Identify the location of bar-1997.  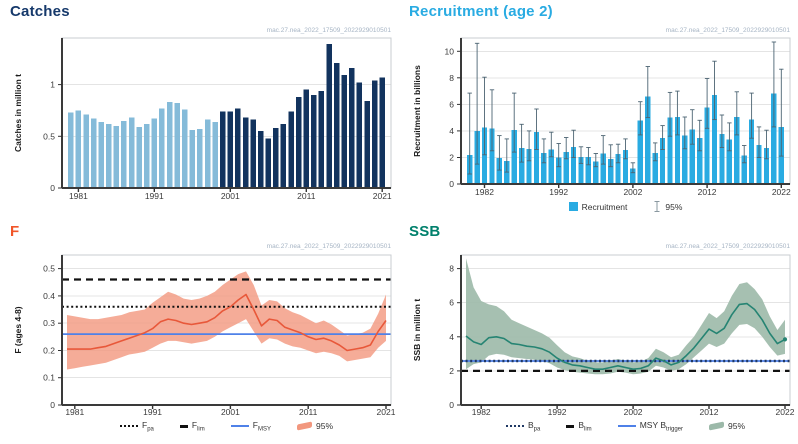
(200, 158).